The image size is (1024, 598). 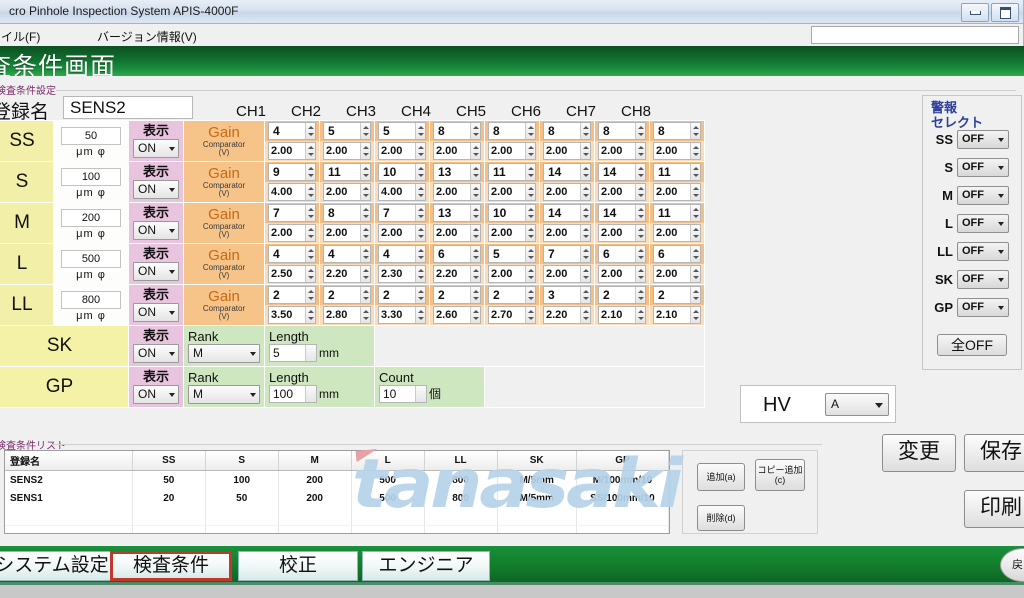 What do you see at coordinates (567, 295) in the screenshot?
I see `spin-input: 3` at bounding box center [567, 295].